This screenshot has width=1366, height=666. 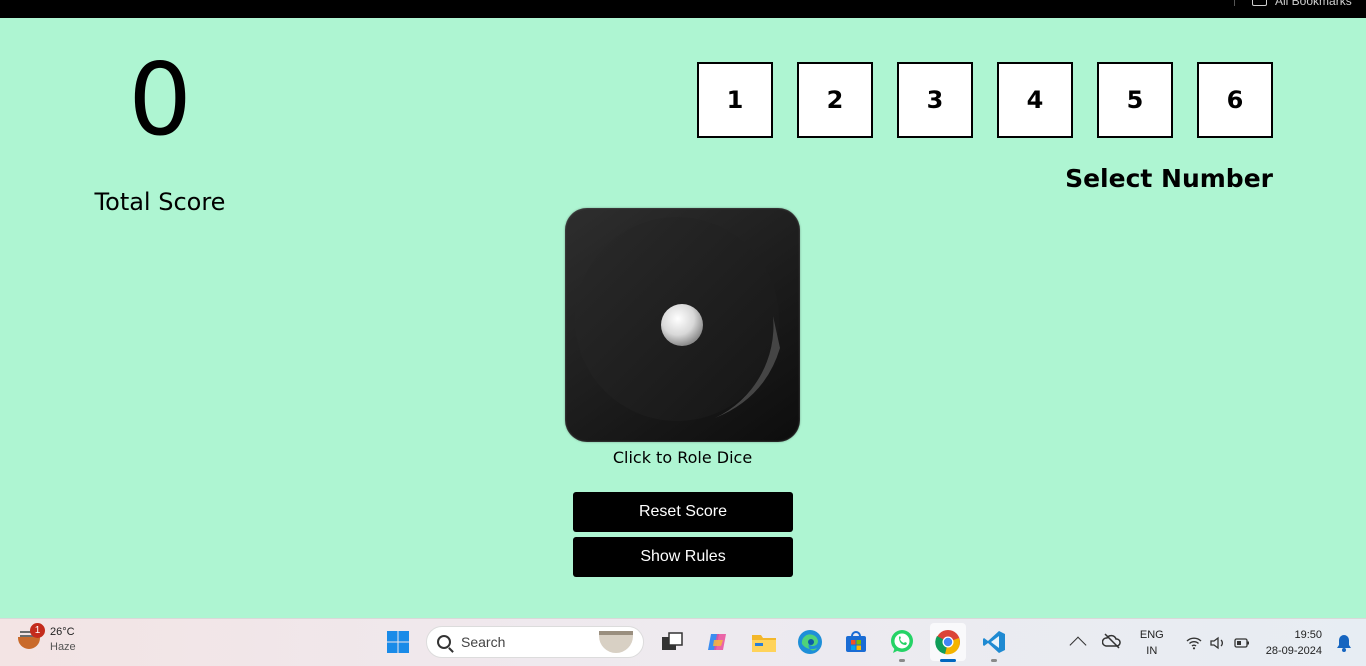 What do you see at coordinates (683, 9) in the screenshot?
I see `browser-bookmarks-bar: All Bookmarks` at bounding box center [683, 9].